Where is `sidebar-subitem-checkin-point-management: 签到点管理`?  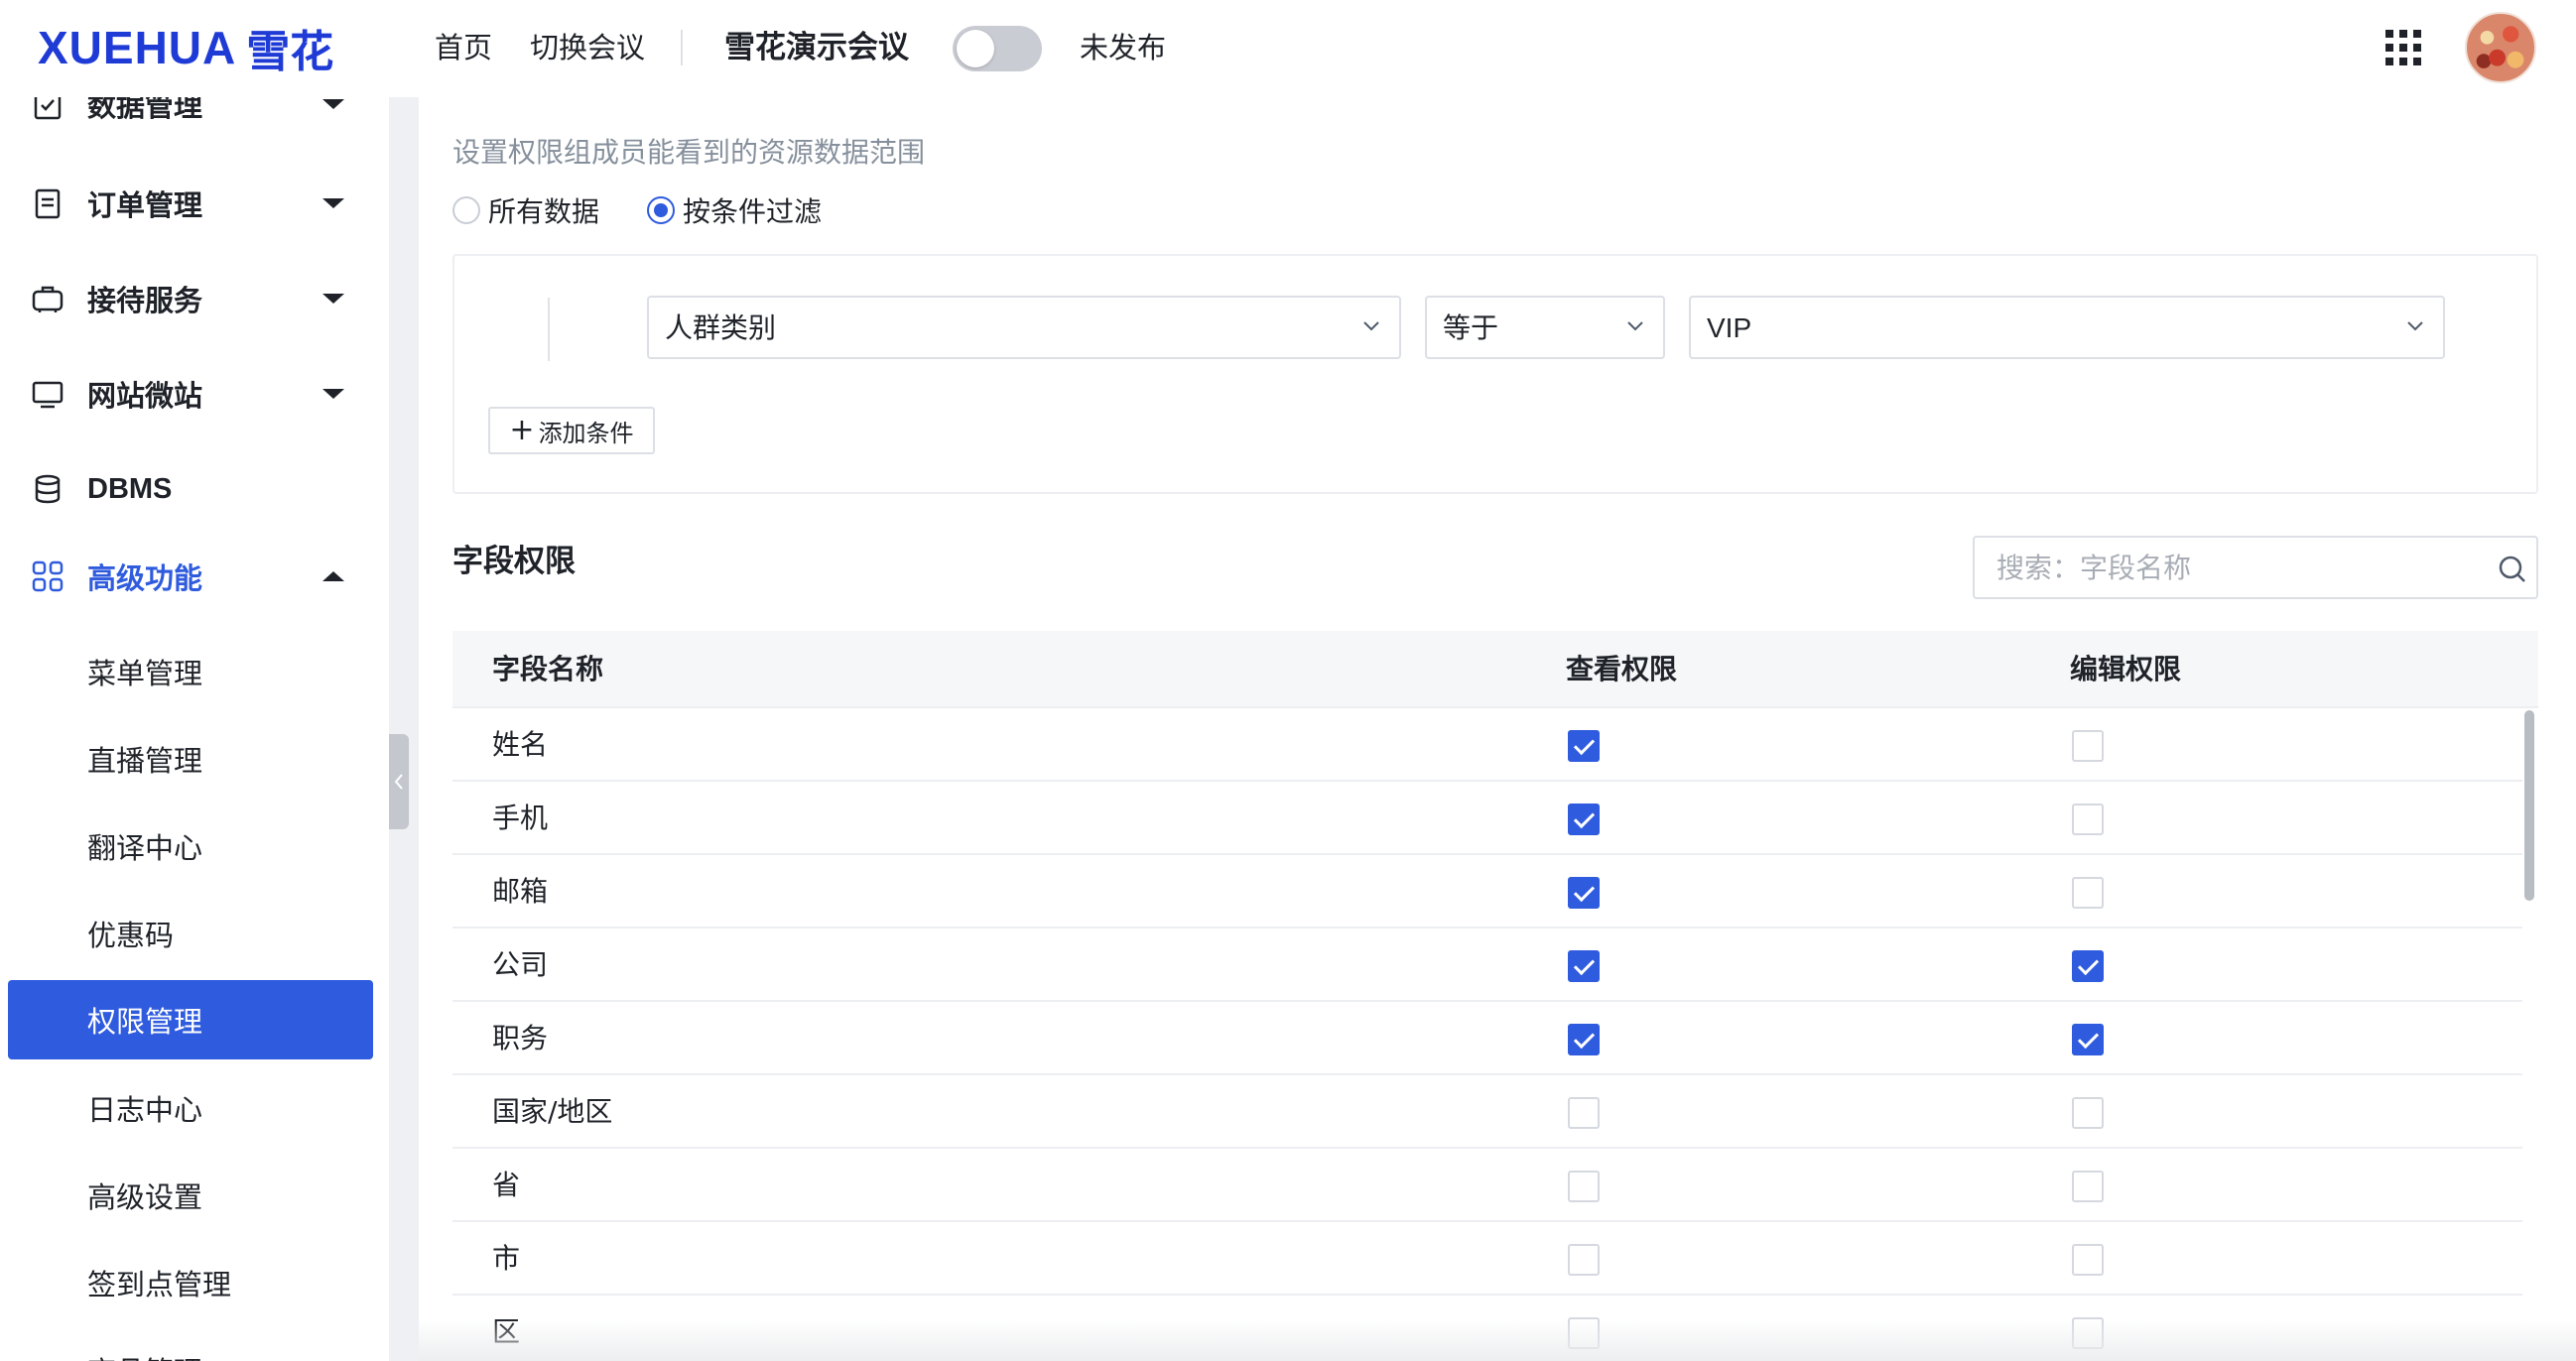
sidebar-subitem-checkin-point-management: 签到点管理 is located at coordinates (195, 1282).